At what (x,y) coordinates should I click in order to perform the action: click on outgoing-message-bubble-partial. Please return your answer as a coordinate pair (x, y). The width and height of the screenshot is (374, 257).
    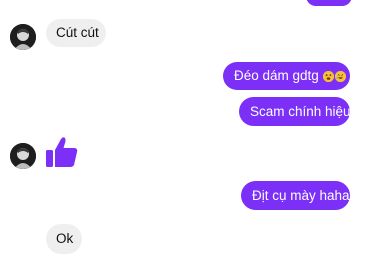
    Looking at the image, I should click on (329, 3).